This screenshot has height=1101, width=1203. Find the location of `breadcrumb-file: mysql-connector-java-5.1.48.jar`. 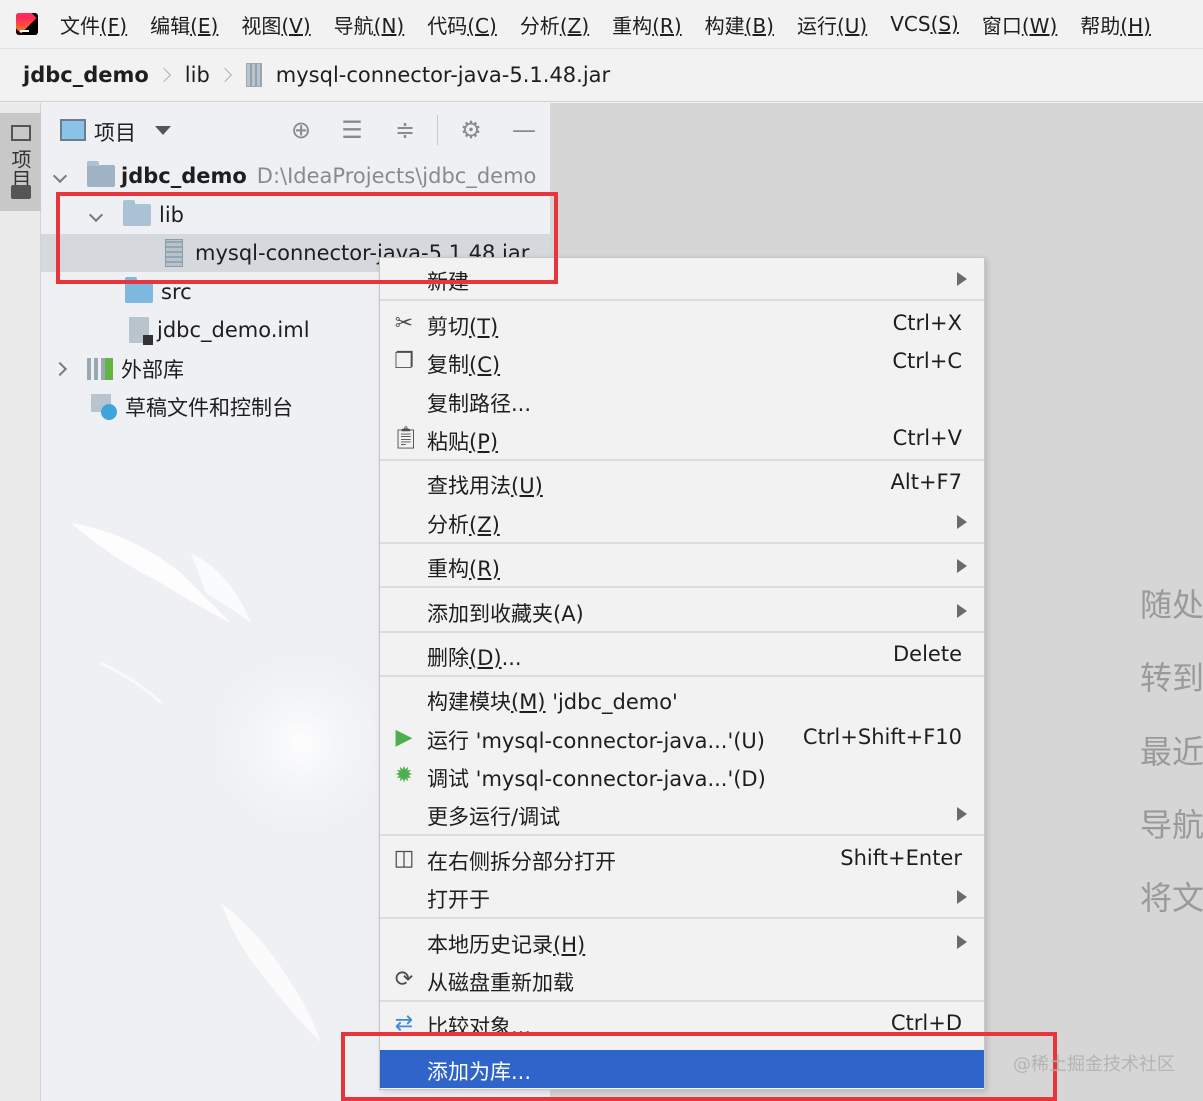

breadcrumb-file: mysql-connector-java-5.1.48.jar is located at coordinates (443, 75).